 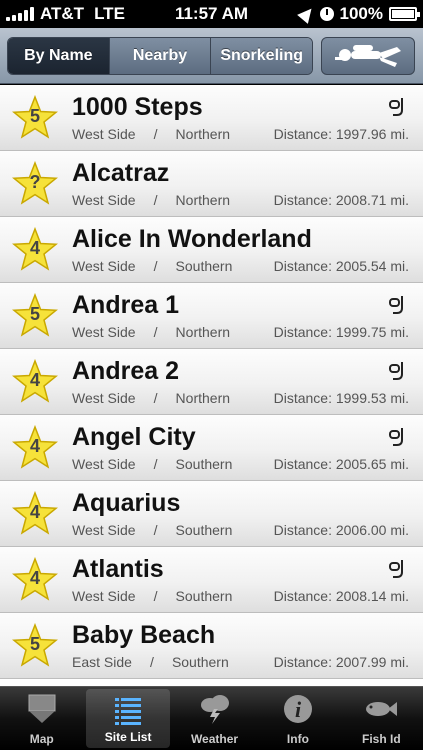 What do you see at coordinates (121, 173) in the screenshot?
I see `site-name: Alcatraz` at bounding box center [121, 173].